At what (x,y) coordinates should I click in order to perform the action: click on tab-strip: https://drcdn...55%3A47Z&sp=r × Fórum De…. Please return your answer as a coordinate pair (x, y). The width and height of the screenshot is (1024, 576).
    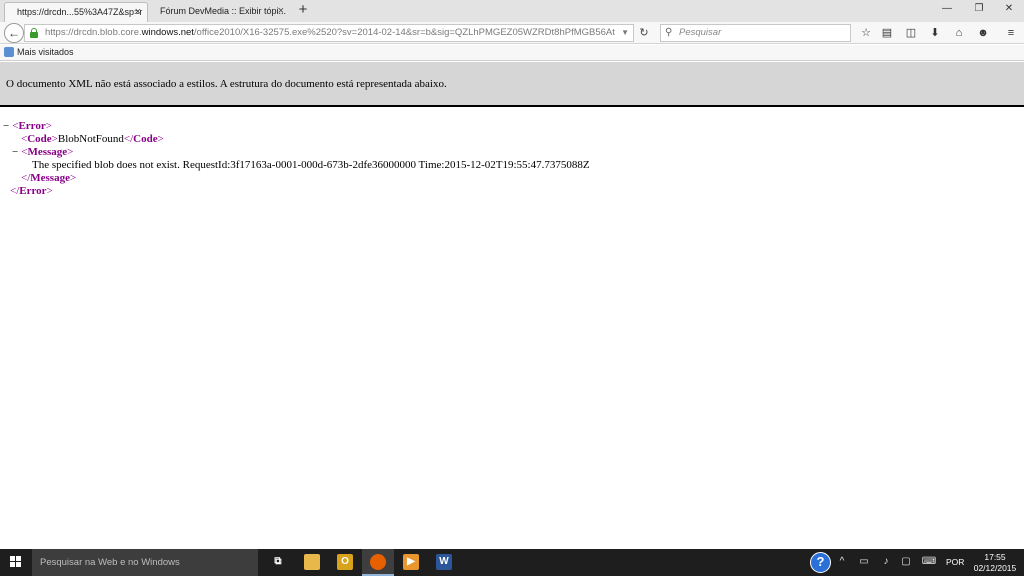
    Looking at the image, I should click on (512, 11).